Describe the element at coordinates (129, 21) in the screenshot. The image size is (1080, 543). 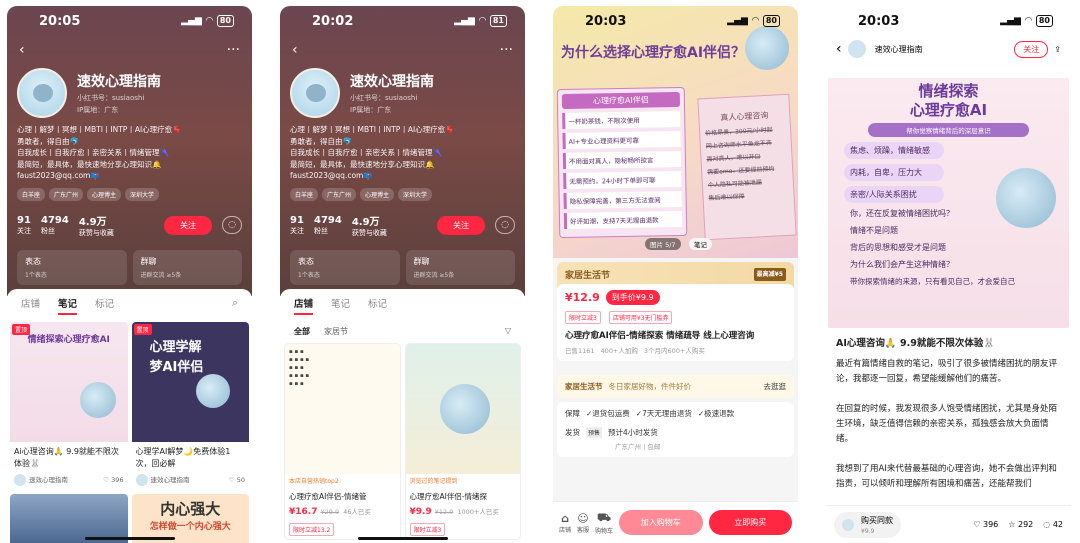
I see `status-bar: 20:05 ▂▄▆ ◠ 80` at that location.